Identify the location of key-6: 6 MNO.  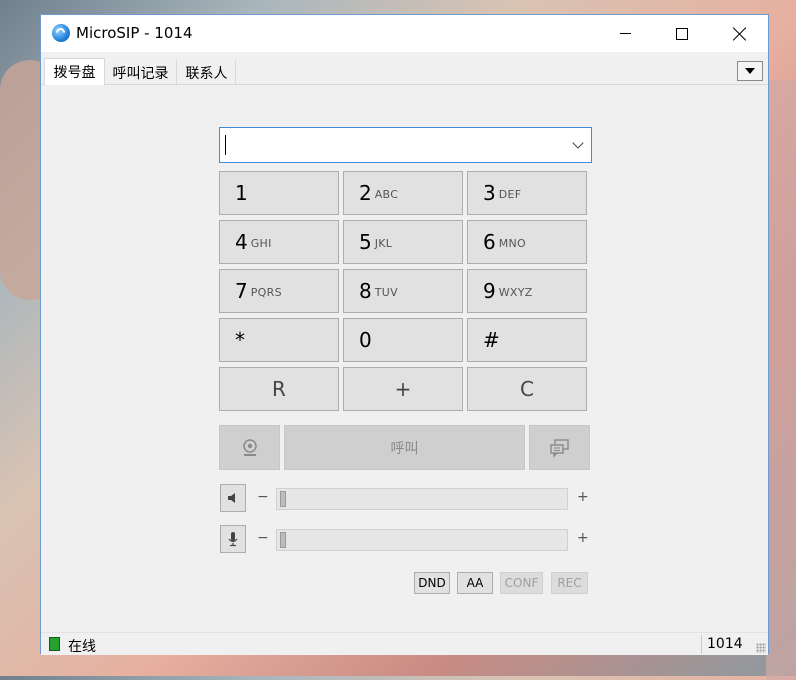
(527, 242).